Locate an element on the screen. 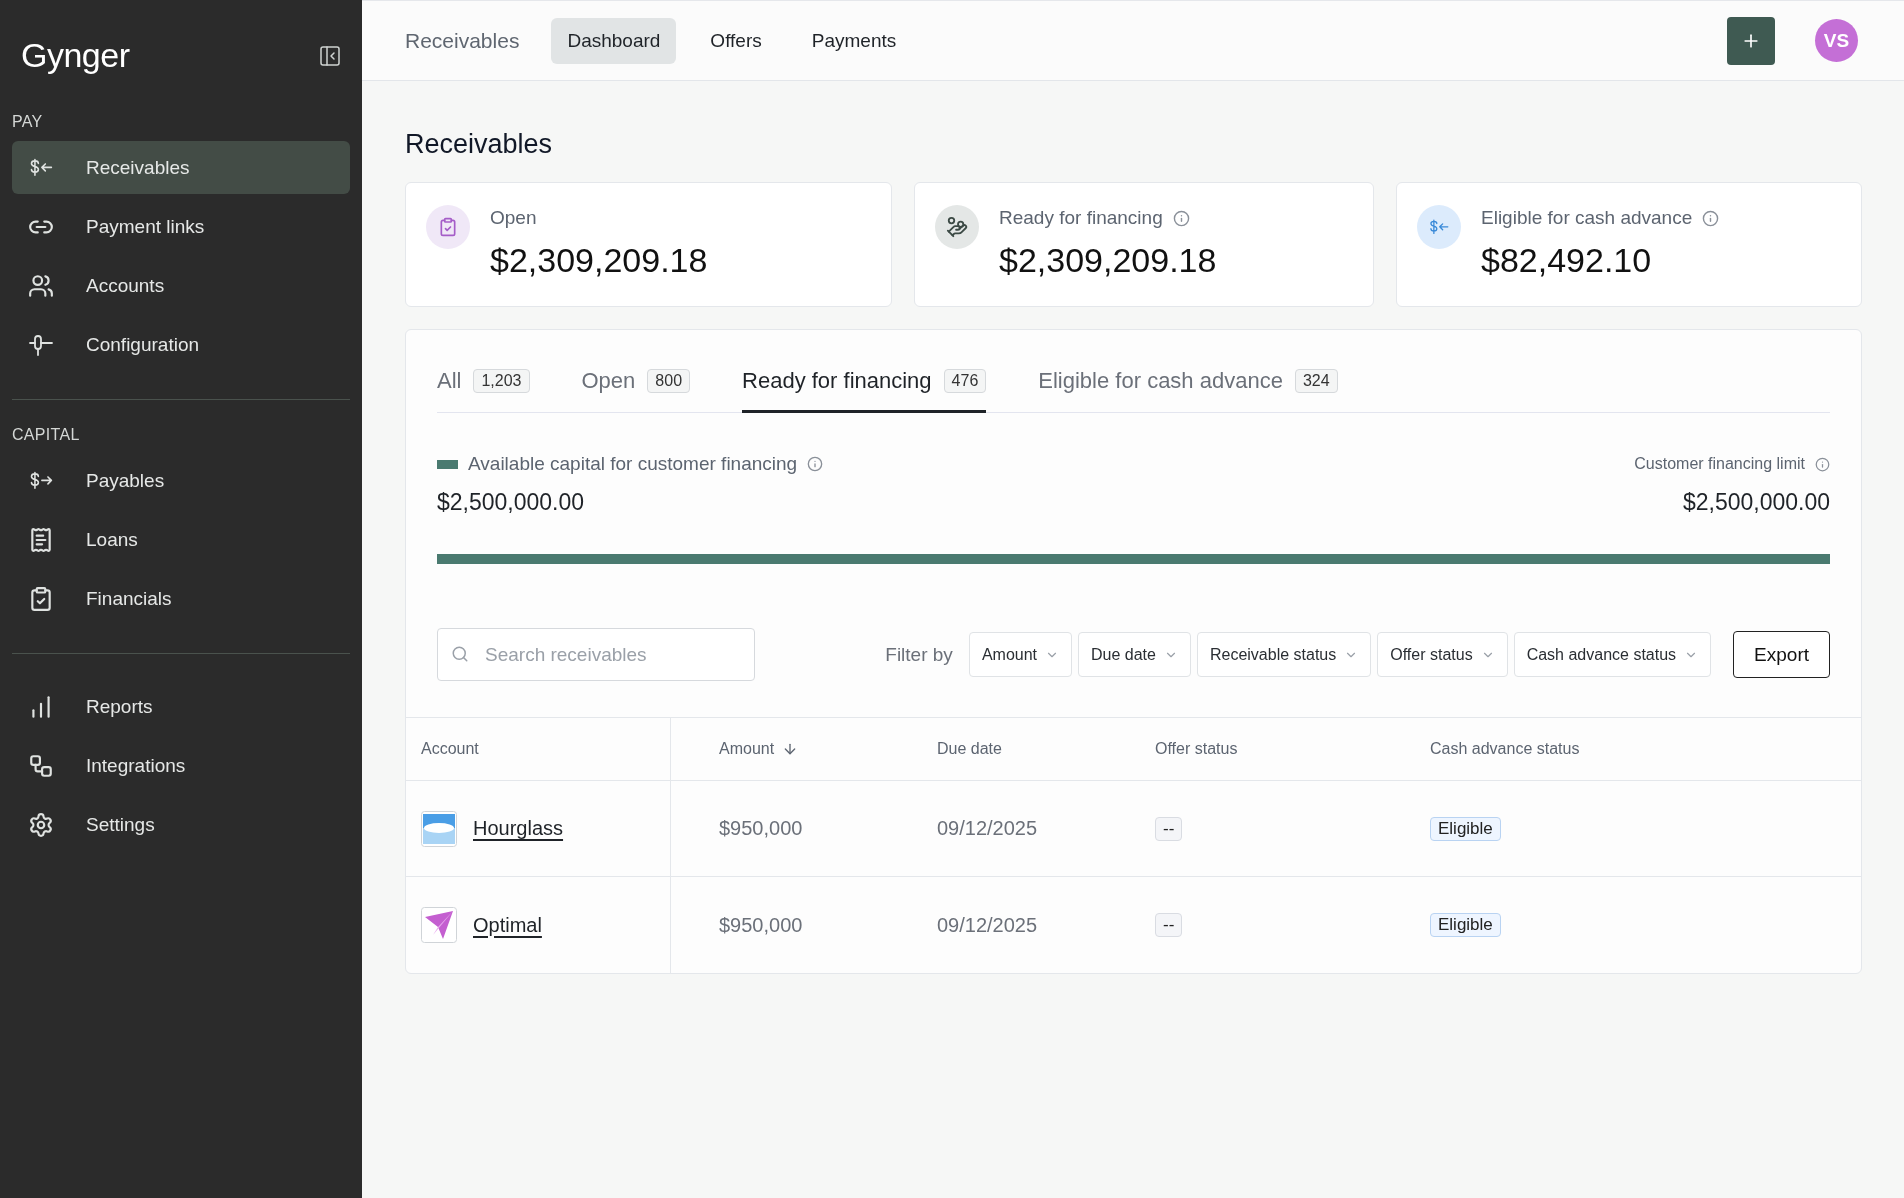 The width and height of the screenshot is (1904, 1198). account-link: Optimal is located at coordinates (507, 925).